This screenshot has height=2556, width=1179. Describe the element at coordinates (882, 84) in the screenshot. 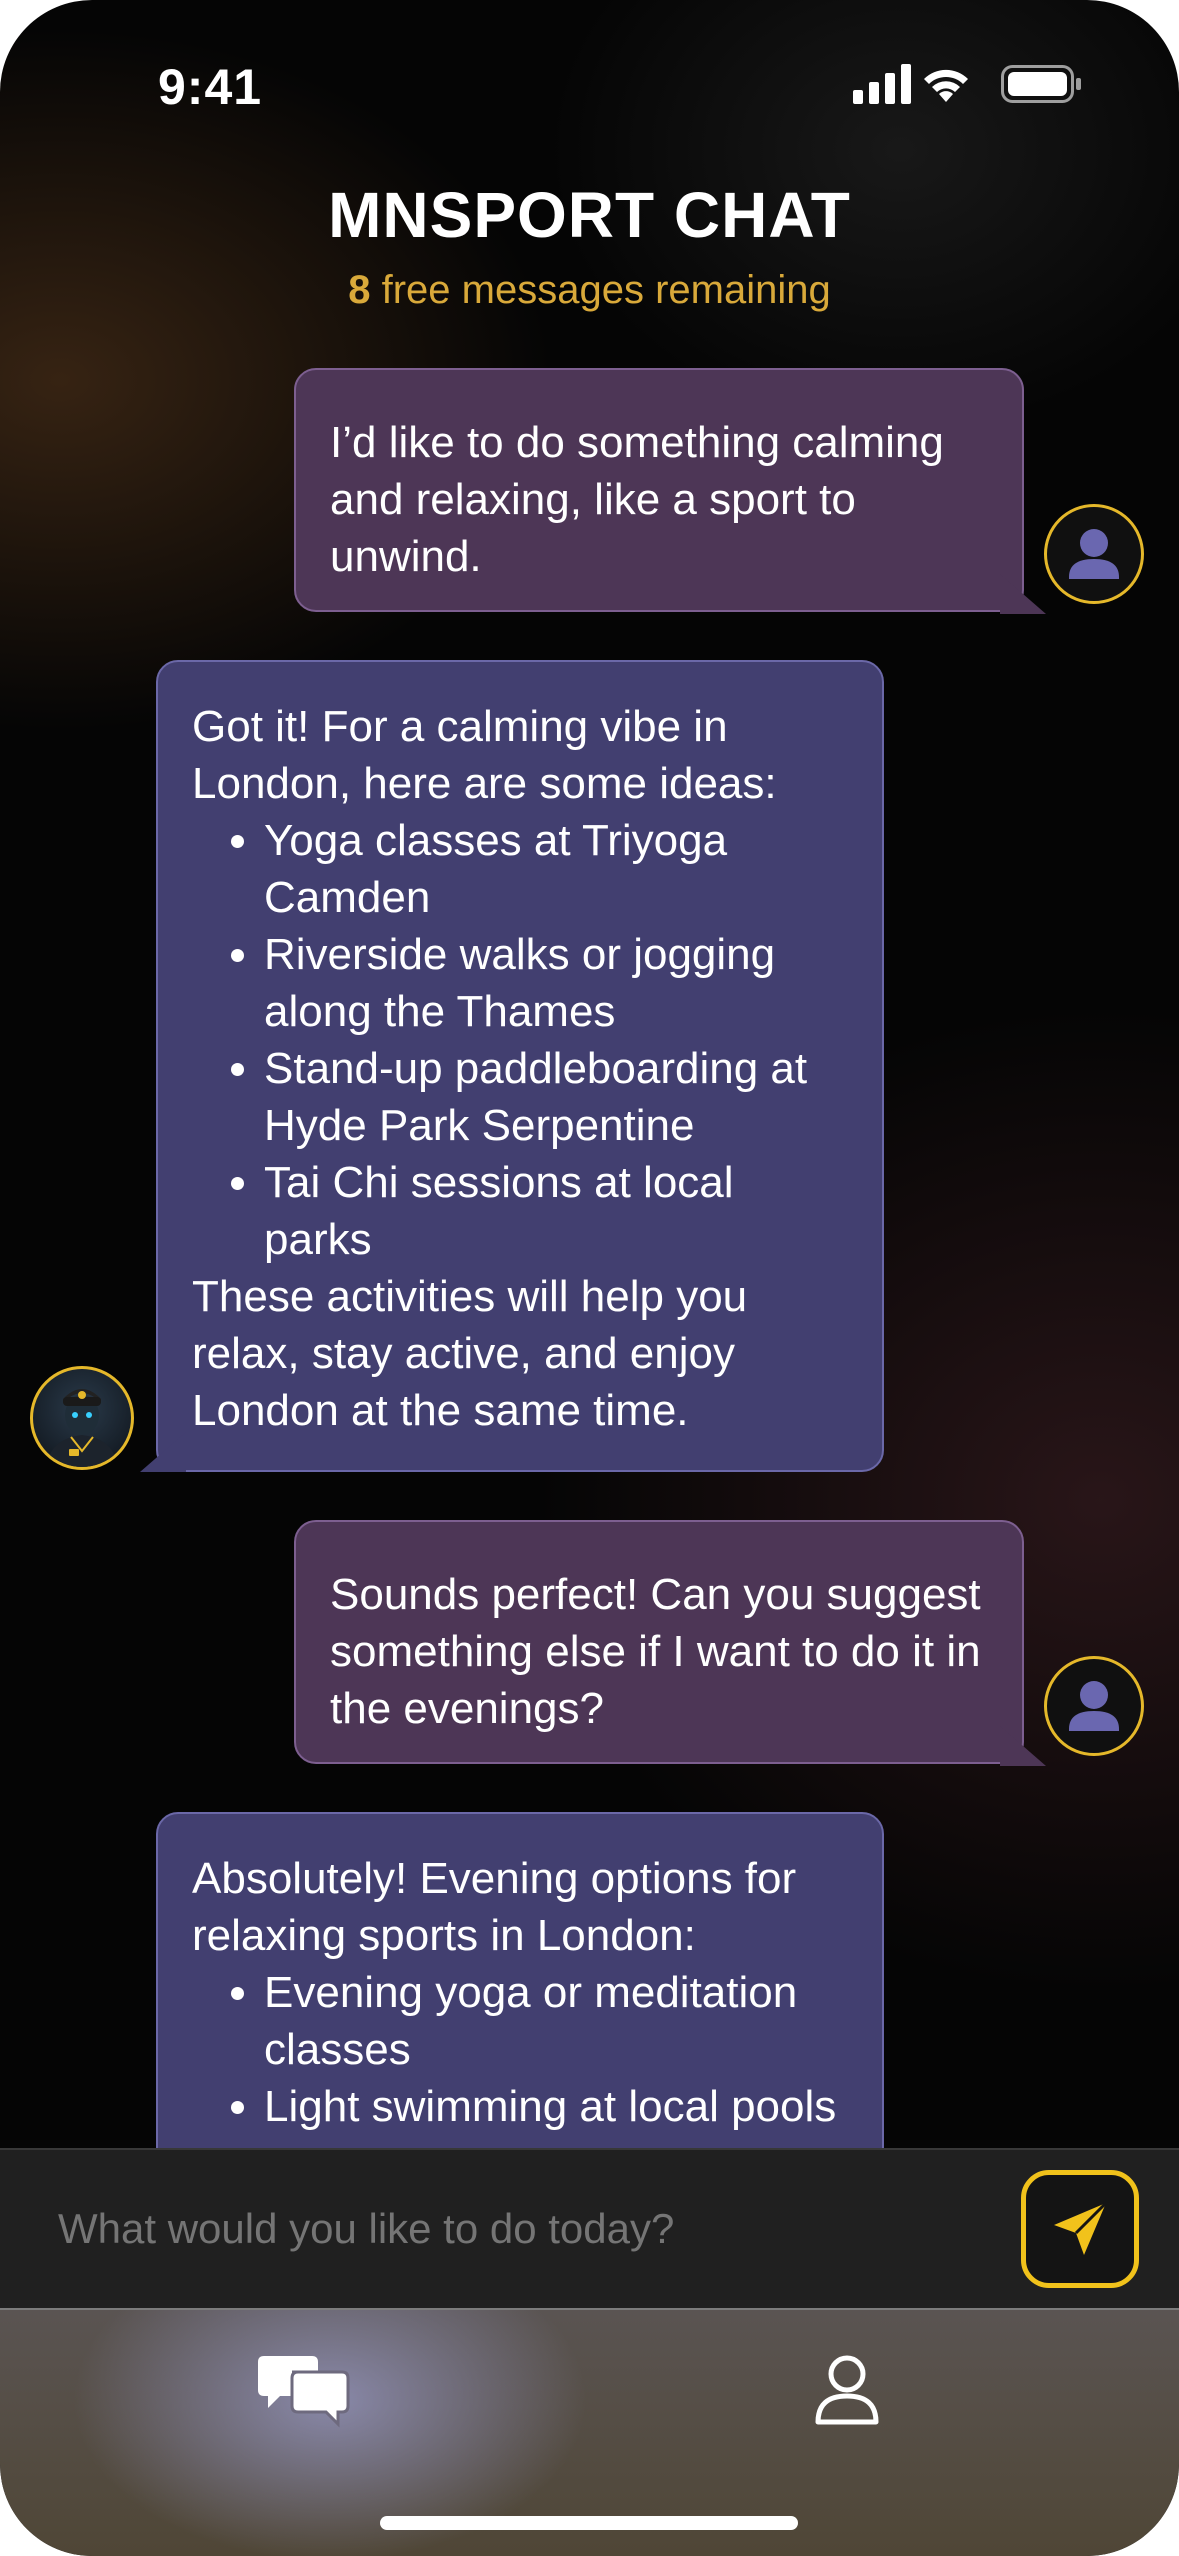

I see `signal-icon` at that location.